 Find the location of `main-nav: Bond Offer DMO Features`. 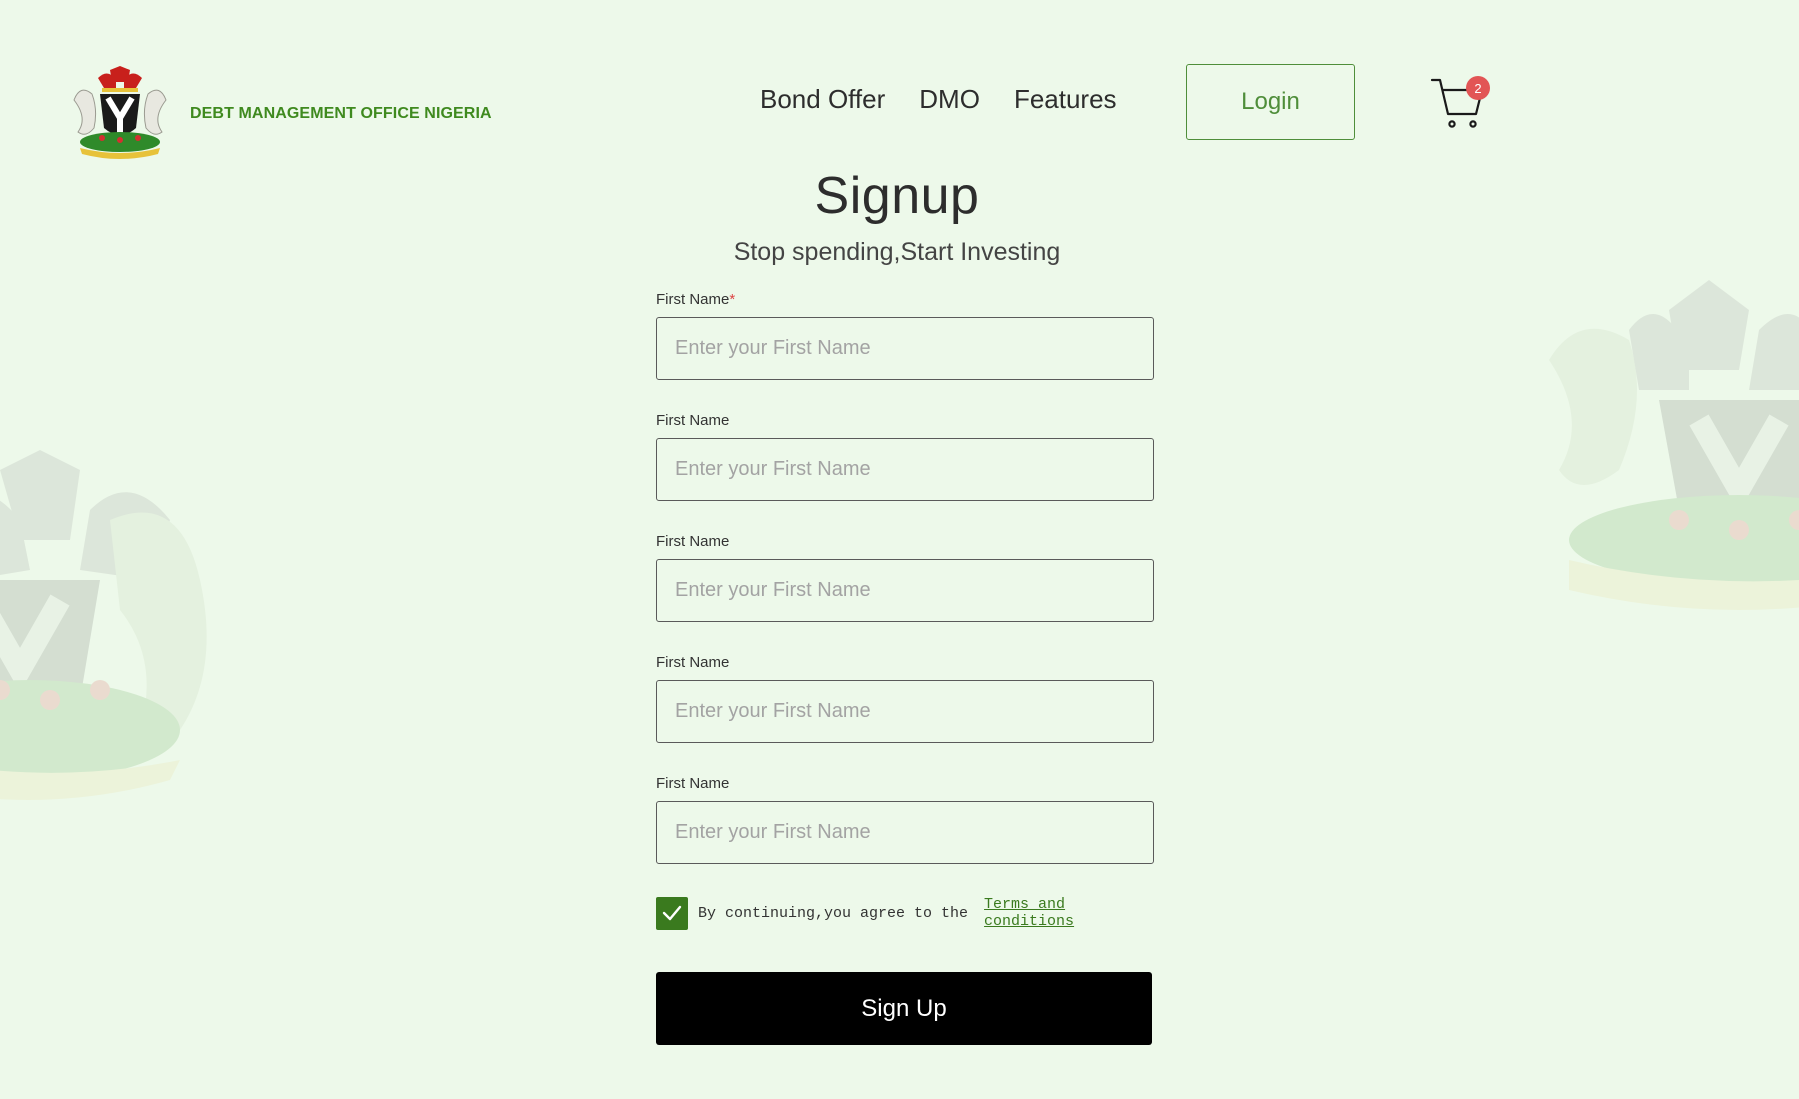

main-nav: Bond Offer DMO Features is located at coordinates (938, 99).